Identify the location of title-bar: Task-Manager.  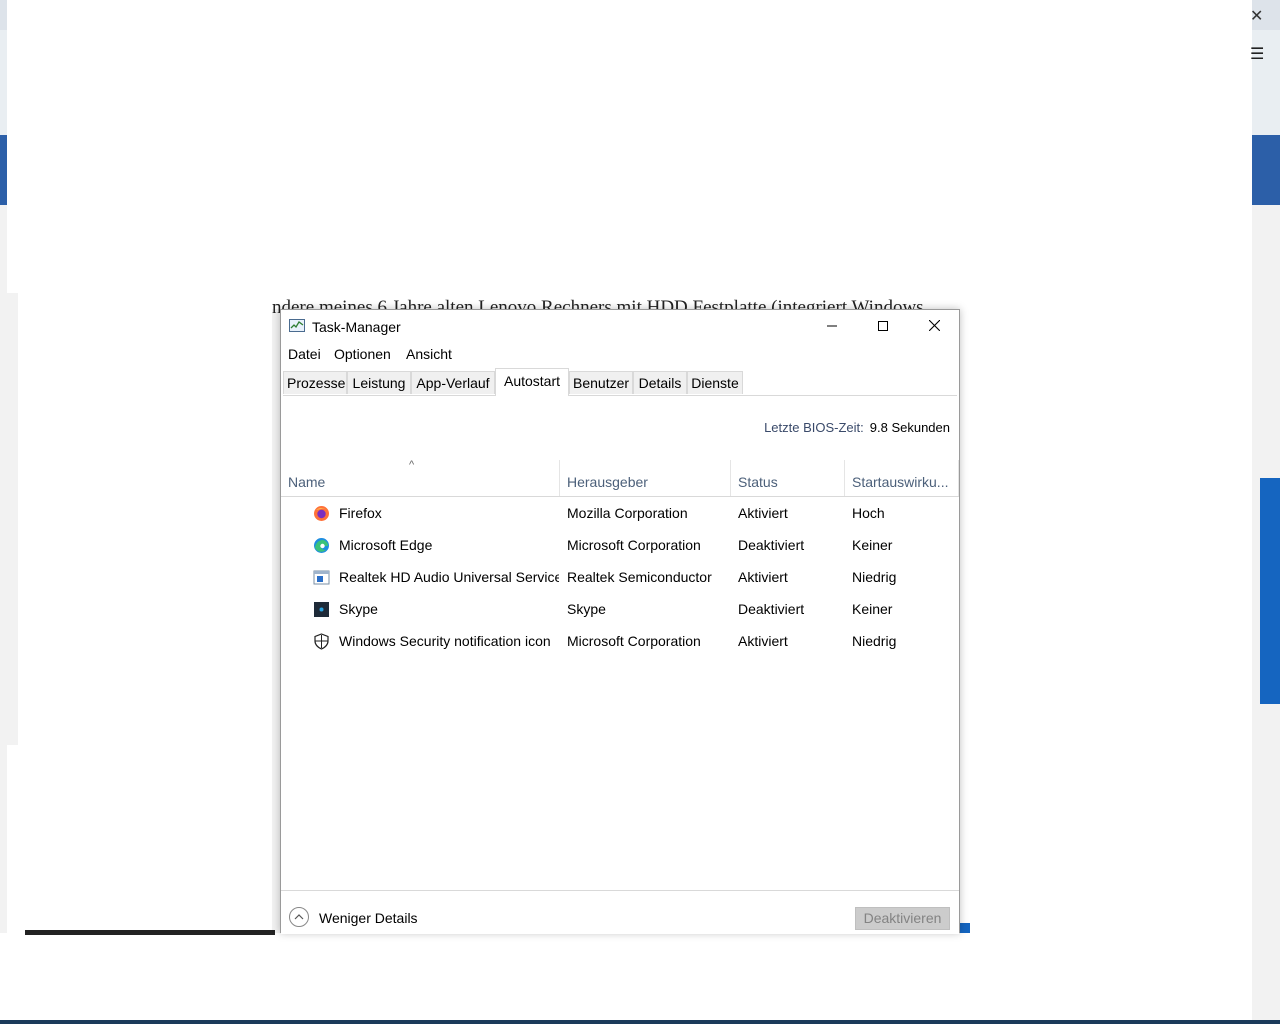
(620, 326).